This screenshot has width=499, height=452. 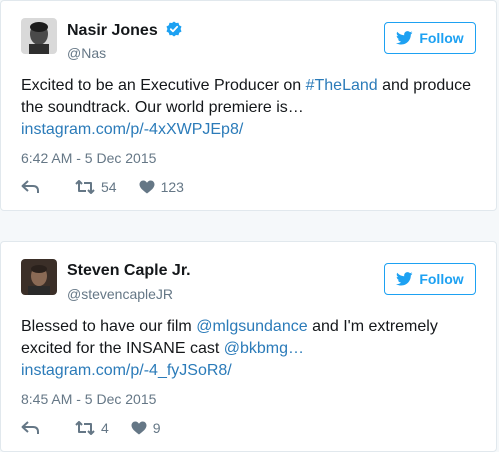 I want to click on tweet-actions: 54 123, so click(x=102, y=187).